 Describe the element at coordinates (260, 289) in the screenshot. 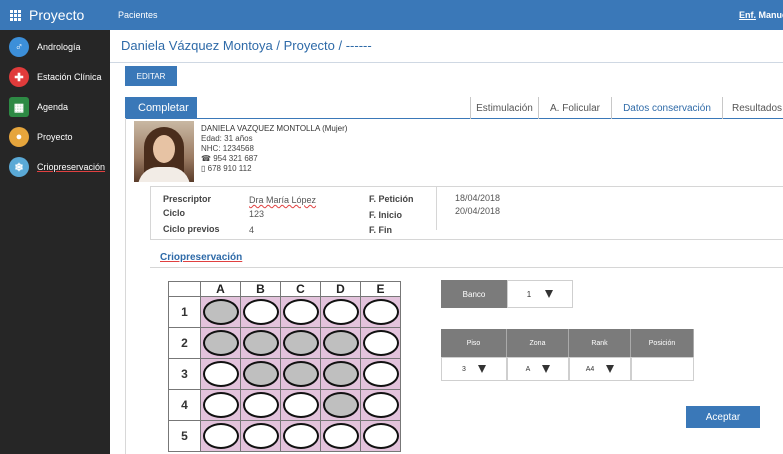

I see `grid-col-header: B` at that location.